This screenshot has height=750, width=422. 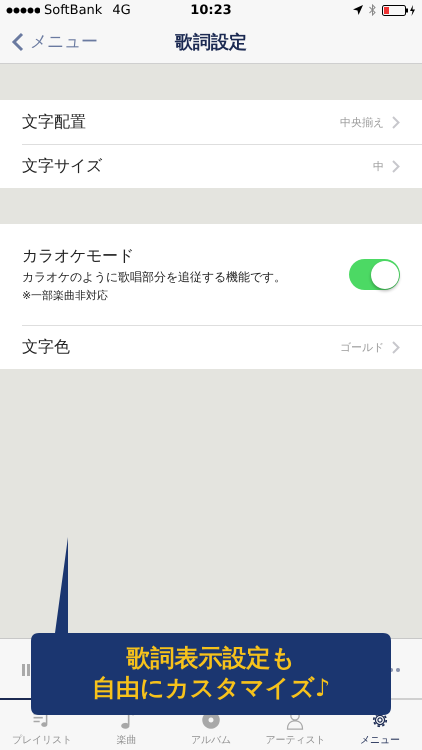 I want to click on tab-item: メニュー, so click(x=380, y=725).